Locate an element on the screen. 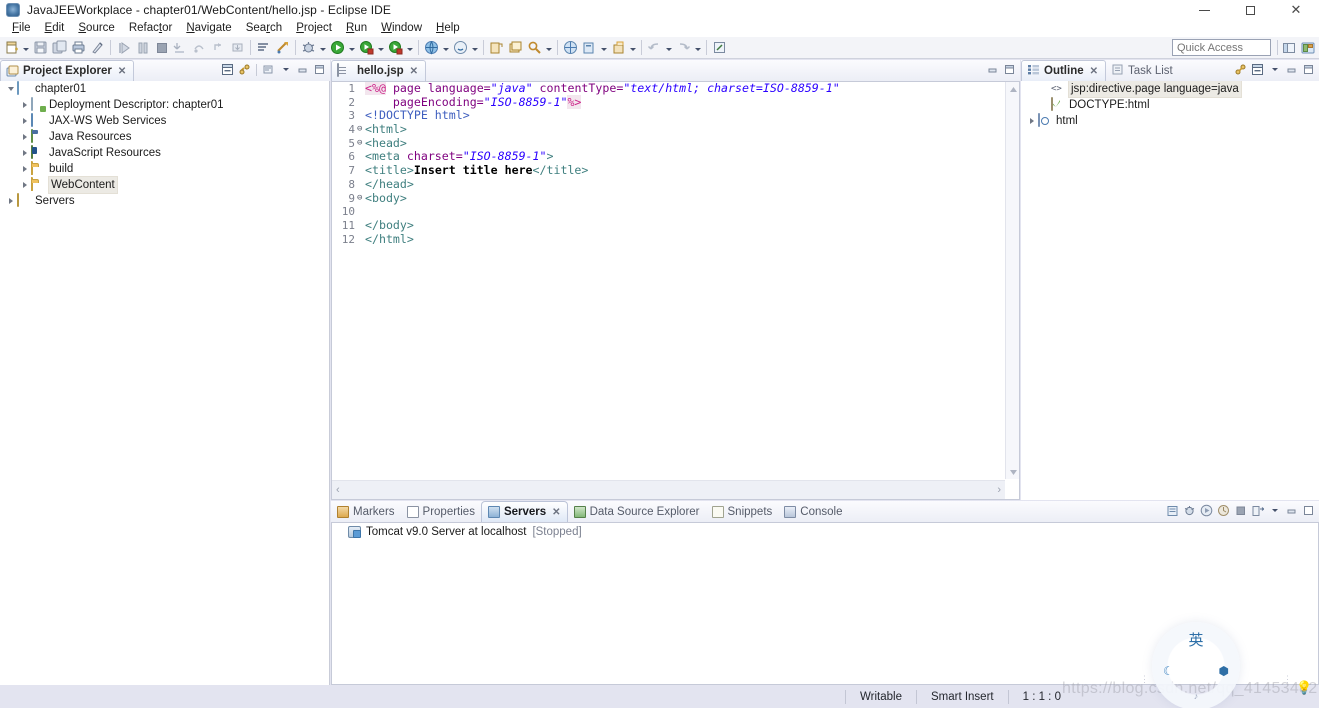 The image size is (1319, 708). tab-snippets: Snippets is located at coordinates (742, 511).